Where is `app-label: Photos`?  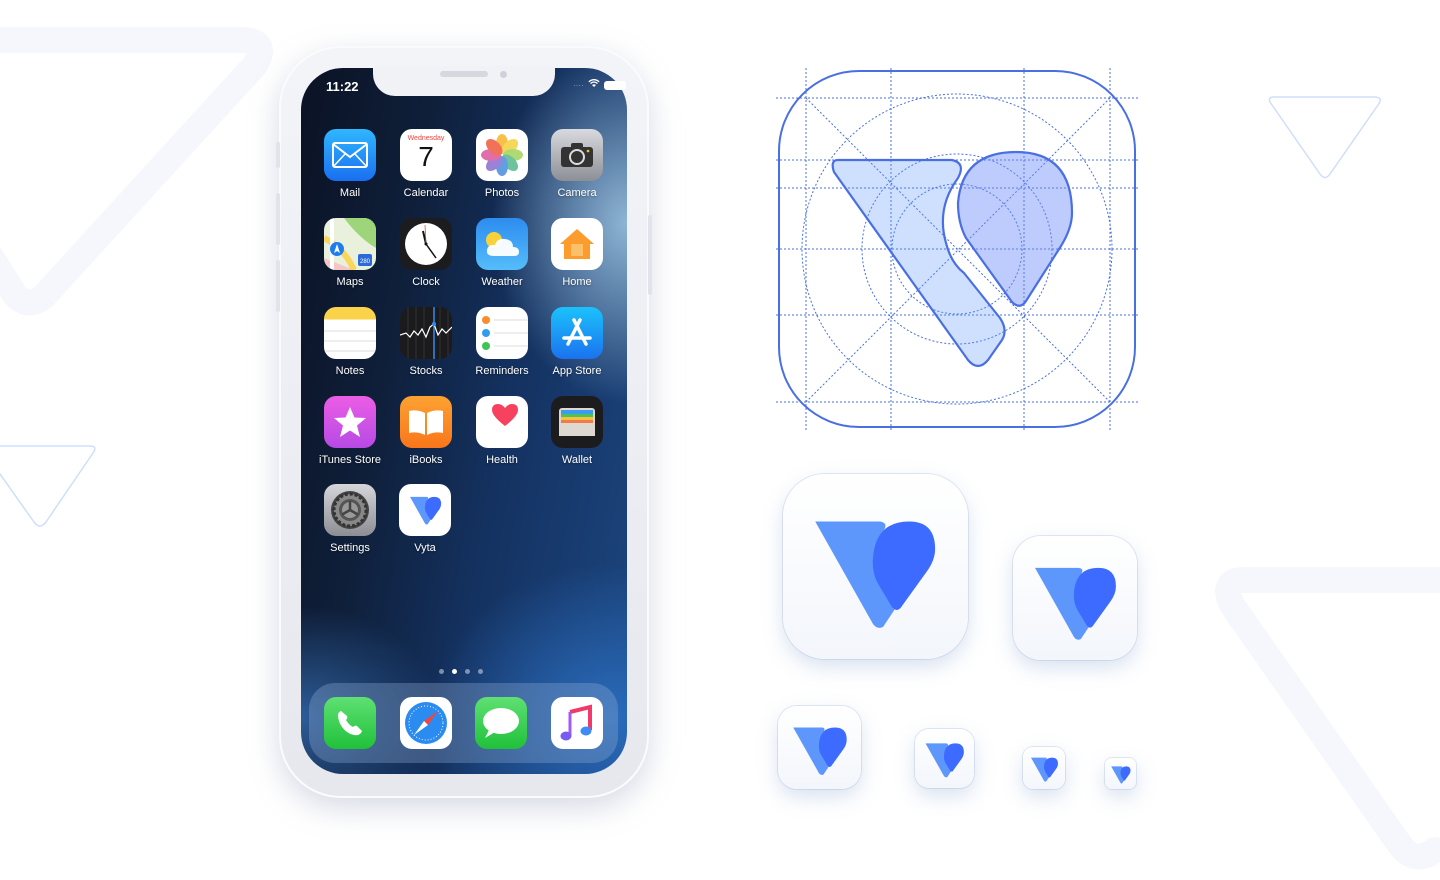 app-label: Photos is located at coordinates (502, 193).